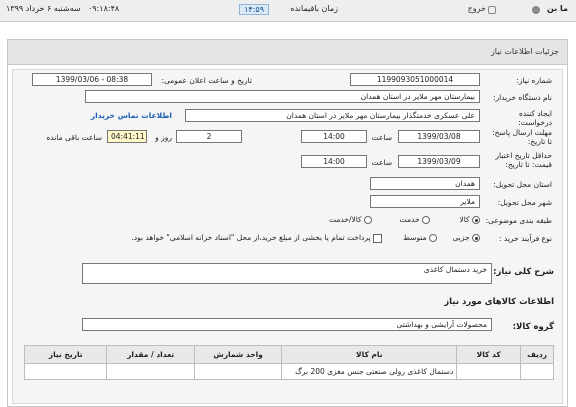  What do you see at coordinates (524, 202) in the screenshot?
I see `city-label: شهر محل تحویل:` at bounding box center [524, 202].